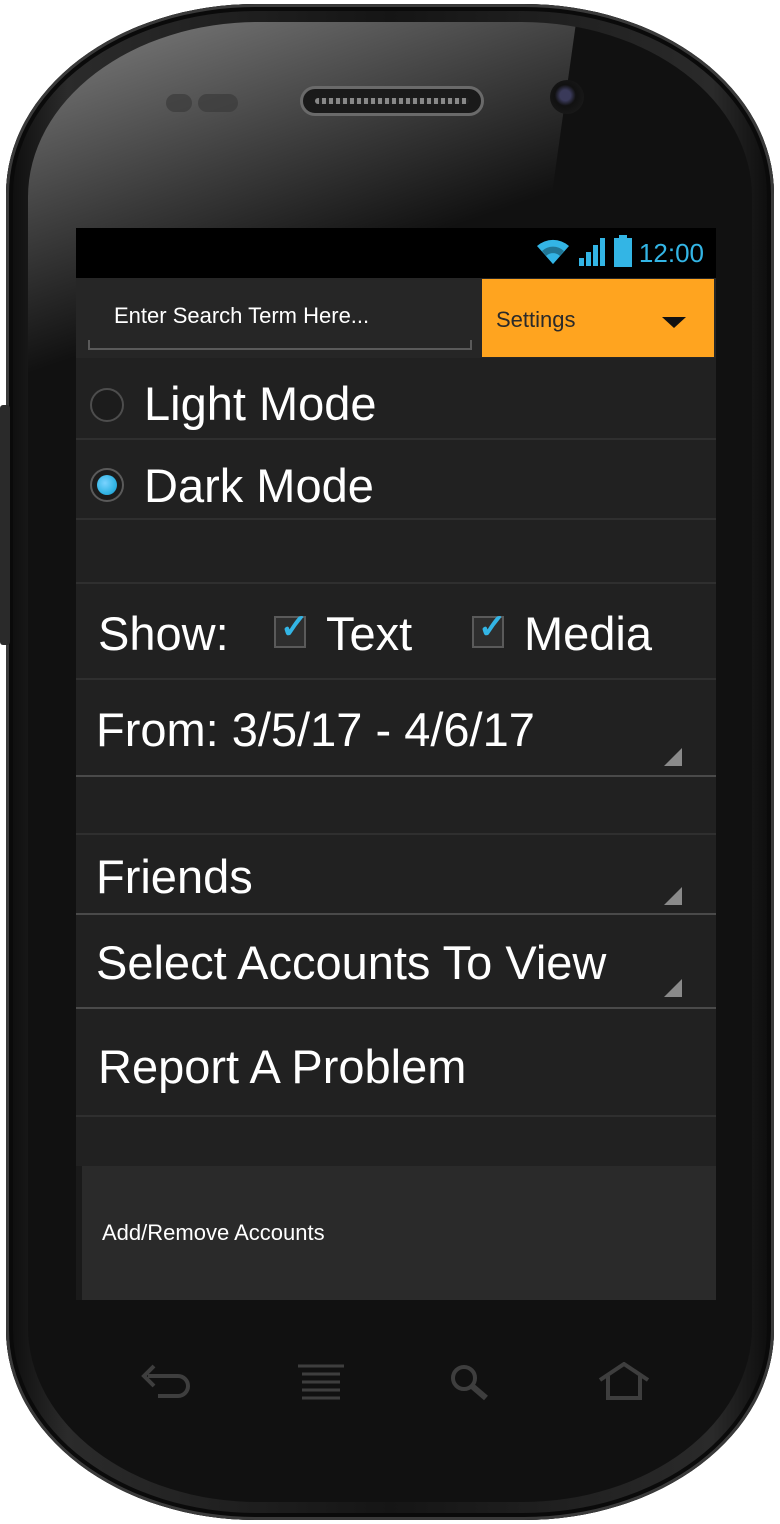  I want to click on wifi-icon, so click(553, 253).